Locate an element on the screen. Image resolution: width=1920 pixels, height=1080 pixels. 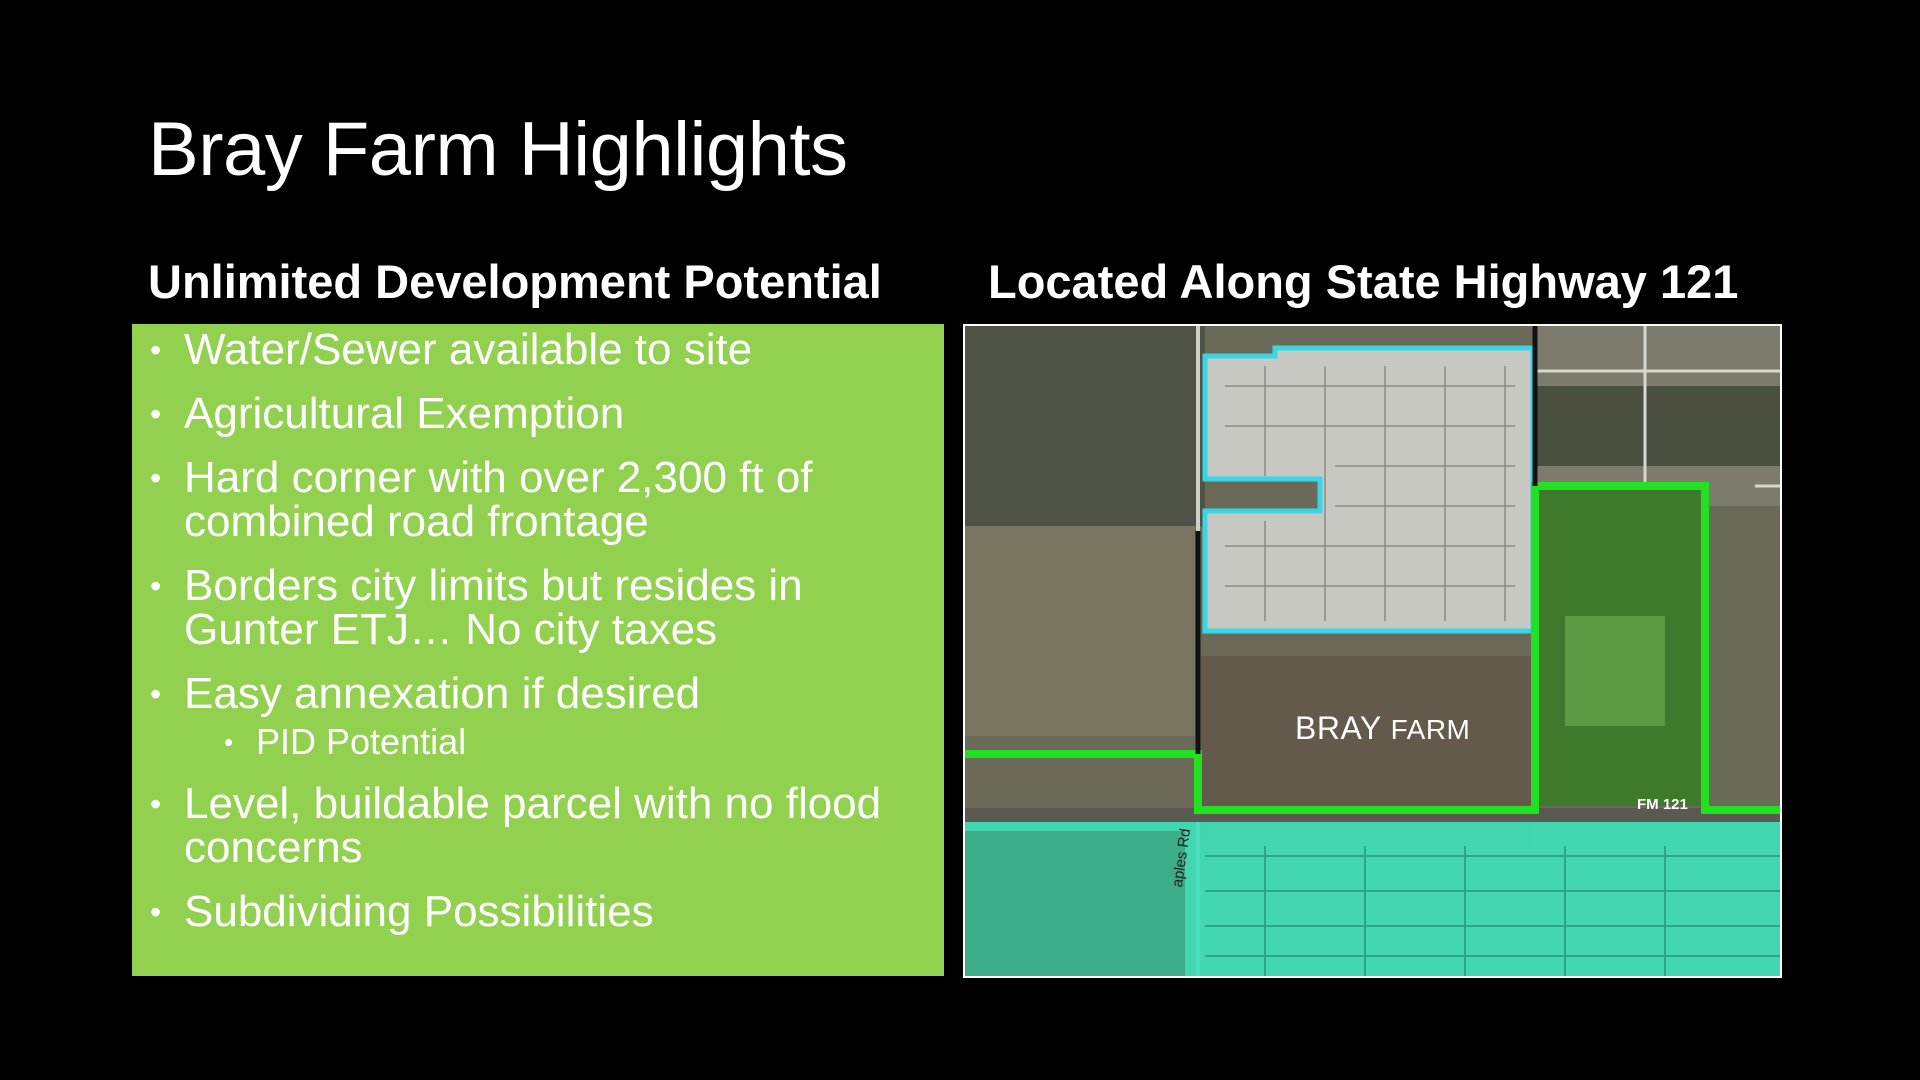
terrain-trees-nw is located at coordinates (1085, 426).